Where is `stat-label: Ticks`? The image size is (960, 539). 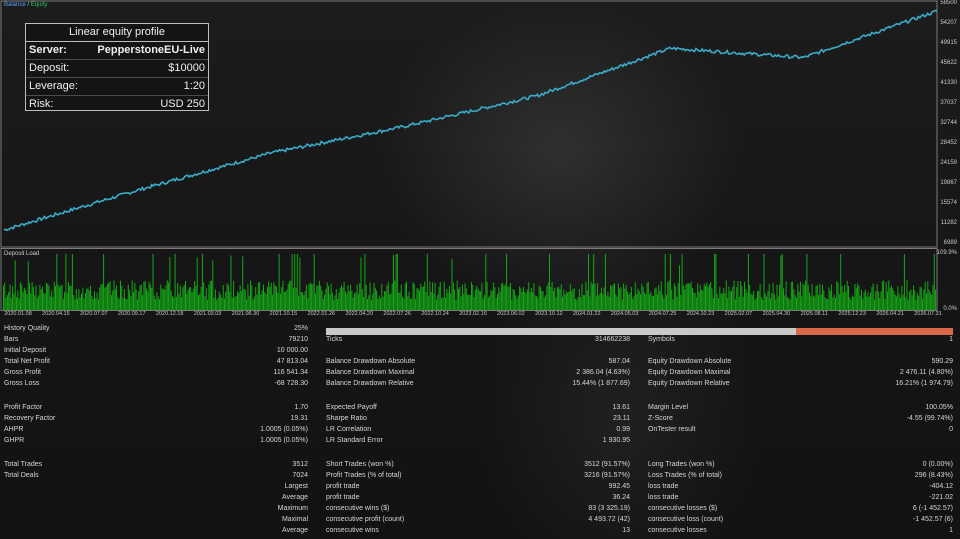 stat-label: Ticks is located at coordinates (334, 339).